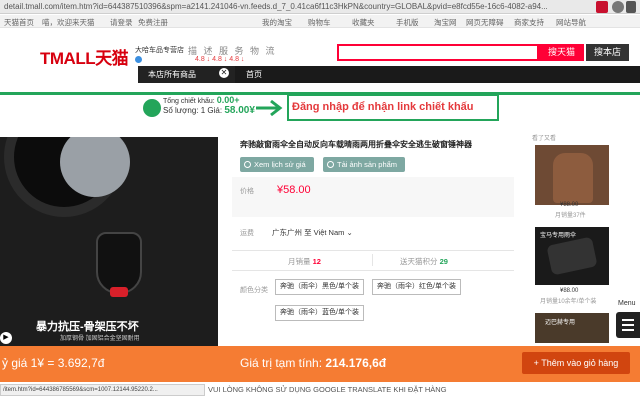 The width and height of the screenshot is (640, 400). Describe the element at coordinates (100, 339) in the screenshot. I see `product-image-subcaption: 加厚钢骨 加固铝合金坚固耐用` at that location.